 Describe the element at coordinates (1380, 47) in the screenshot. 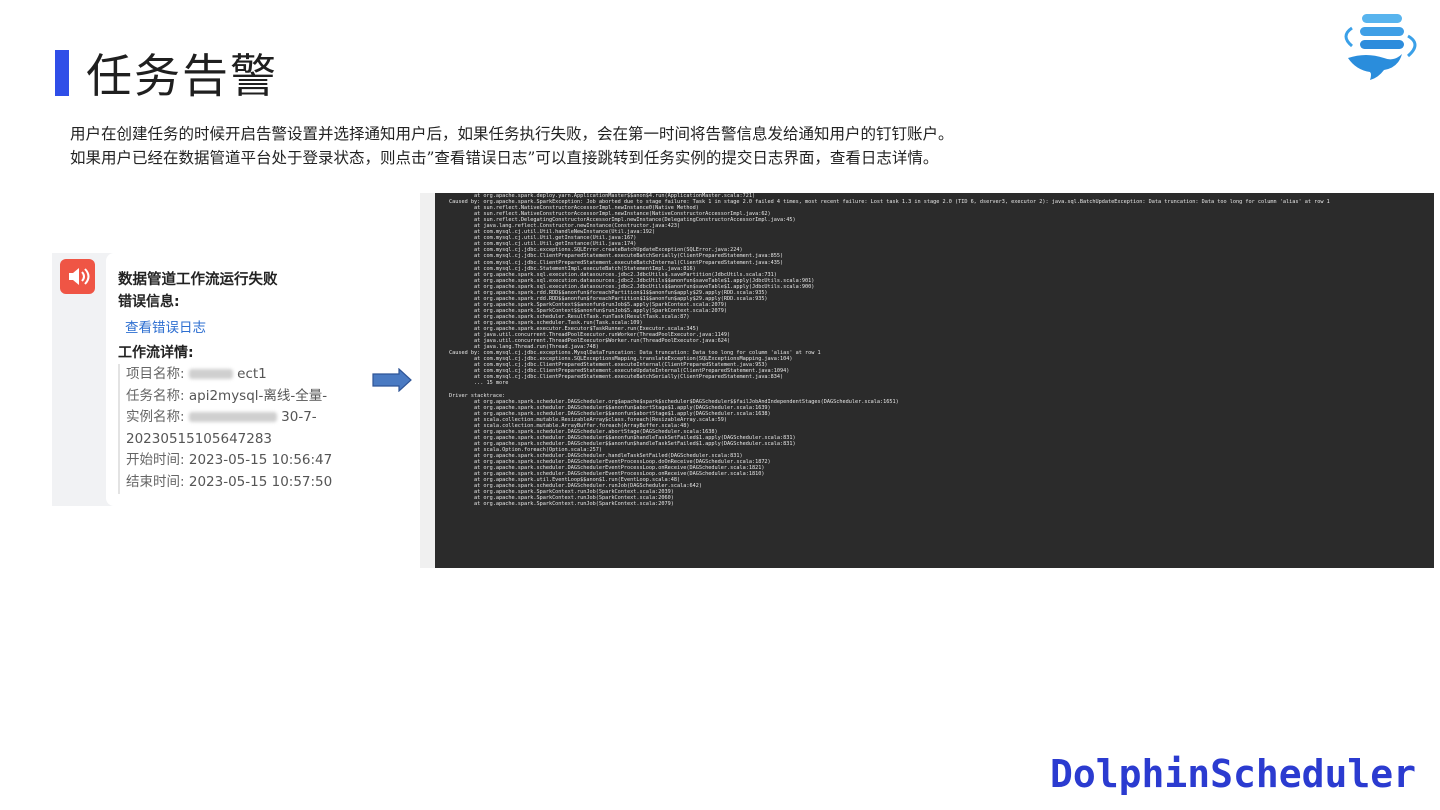

I see `dolphinscheduler-logo-icon` at that location.